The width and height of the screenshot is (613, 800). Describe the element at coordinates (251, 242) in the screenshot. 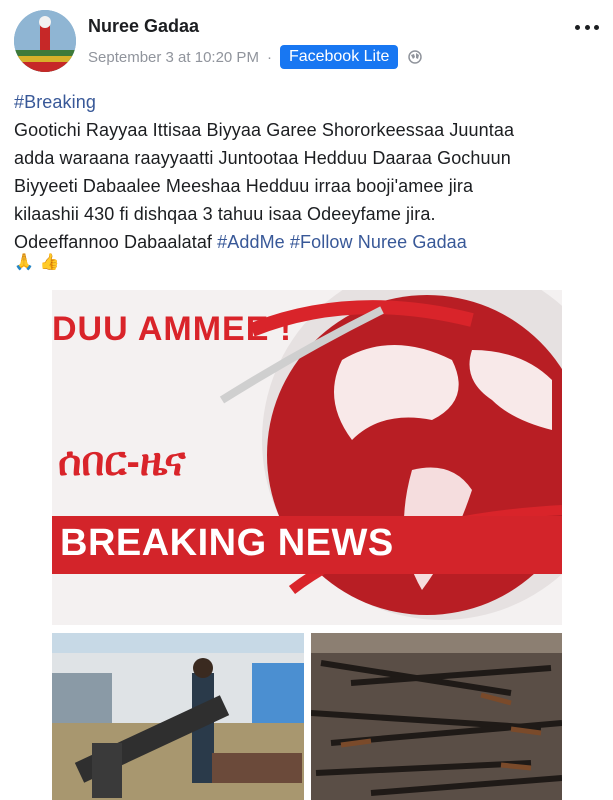

I see `hashtag-addme: #AddMe` at that location.